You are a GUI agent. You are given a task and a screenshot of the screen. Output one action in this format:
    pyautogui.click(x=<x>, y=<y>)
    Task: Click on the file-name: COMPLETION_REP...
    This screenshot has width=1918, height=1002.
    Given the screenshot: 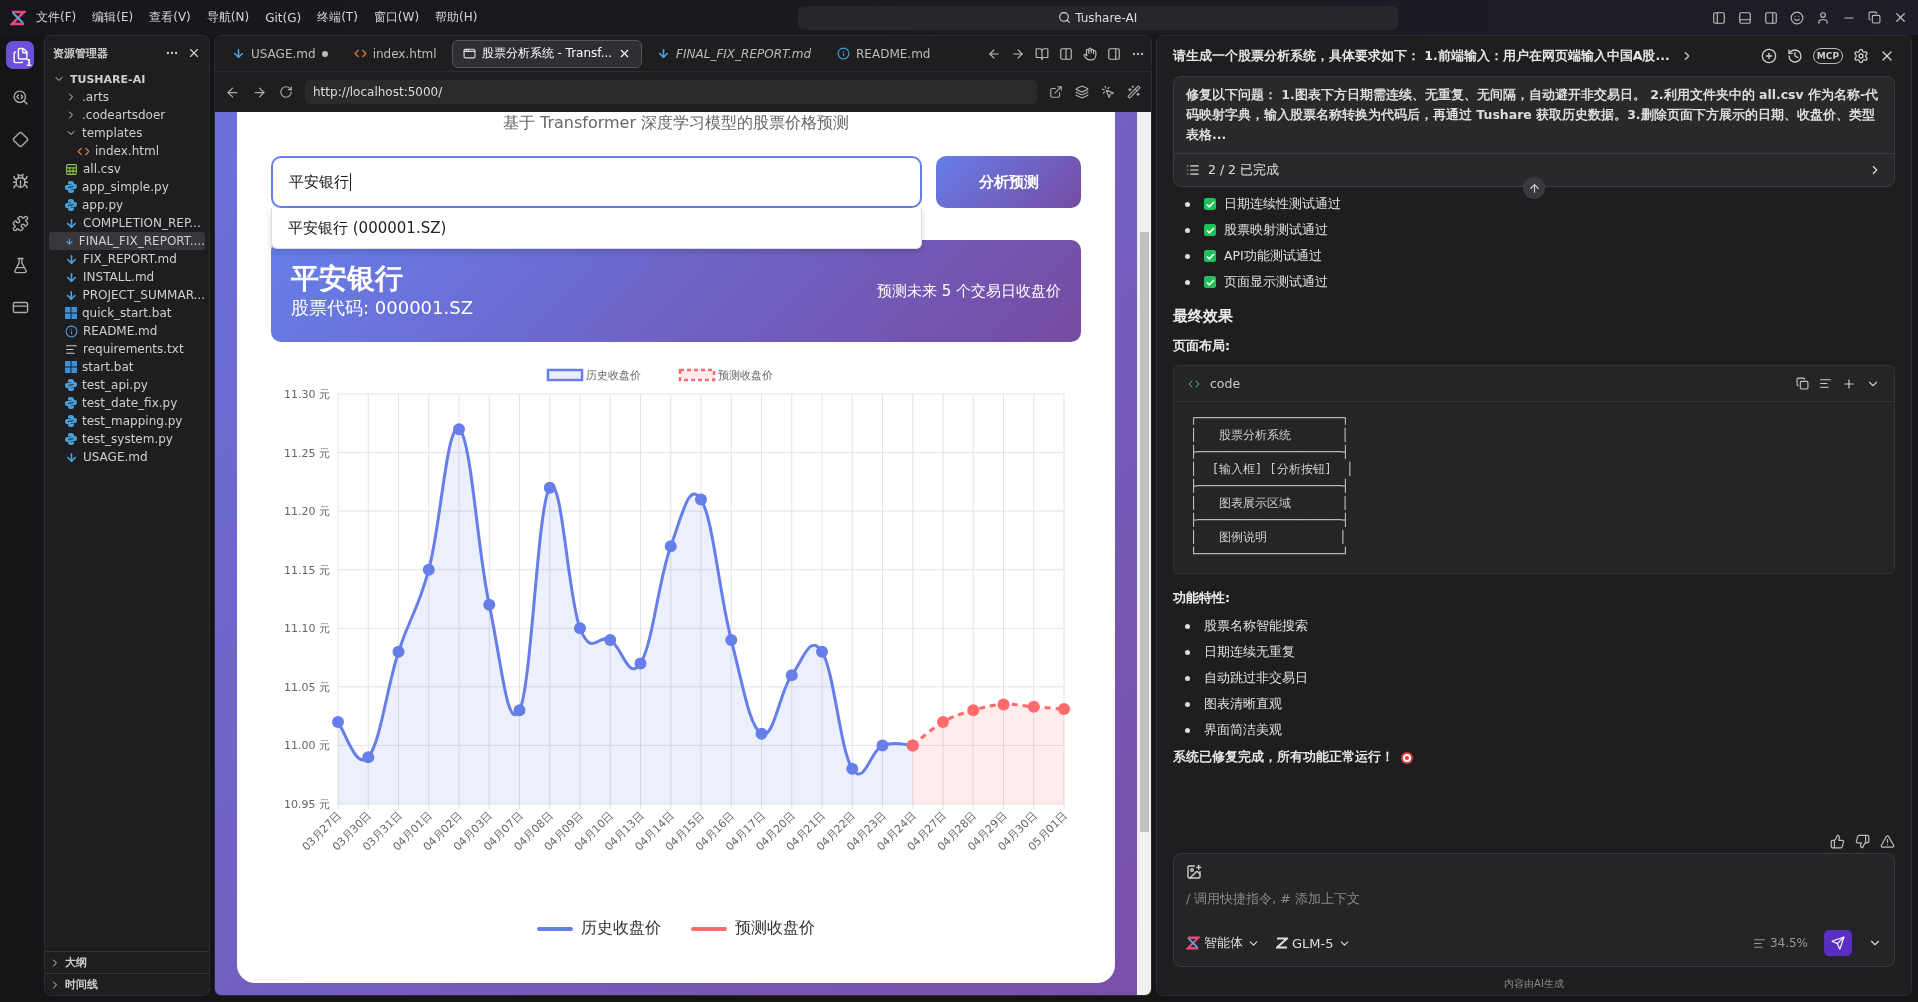 What is the action you would take?
    pyautogui.click(x=142, y=223)
    